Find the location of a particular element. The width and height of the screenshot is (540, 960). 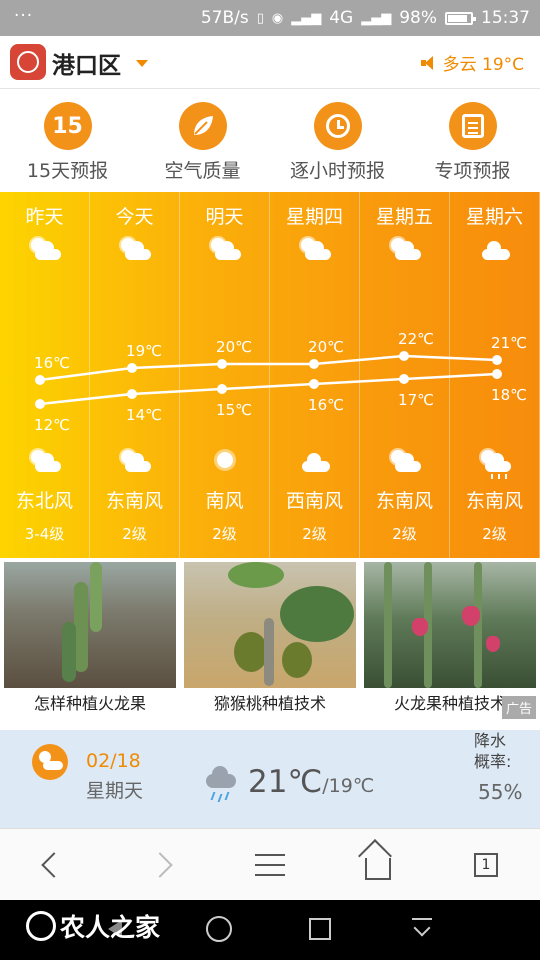

menu-special: 专项预报 is located at coordinates (472, 142).